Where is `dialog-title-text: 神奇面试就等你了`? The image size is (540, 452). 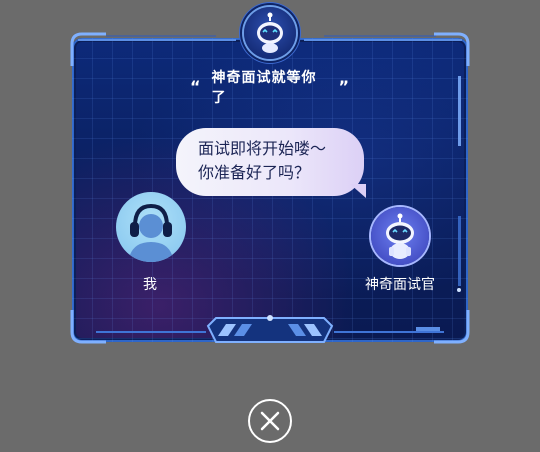
dialog-title-text: 神奇面试就等你了 is located at coordinates (264, 88).